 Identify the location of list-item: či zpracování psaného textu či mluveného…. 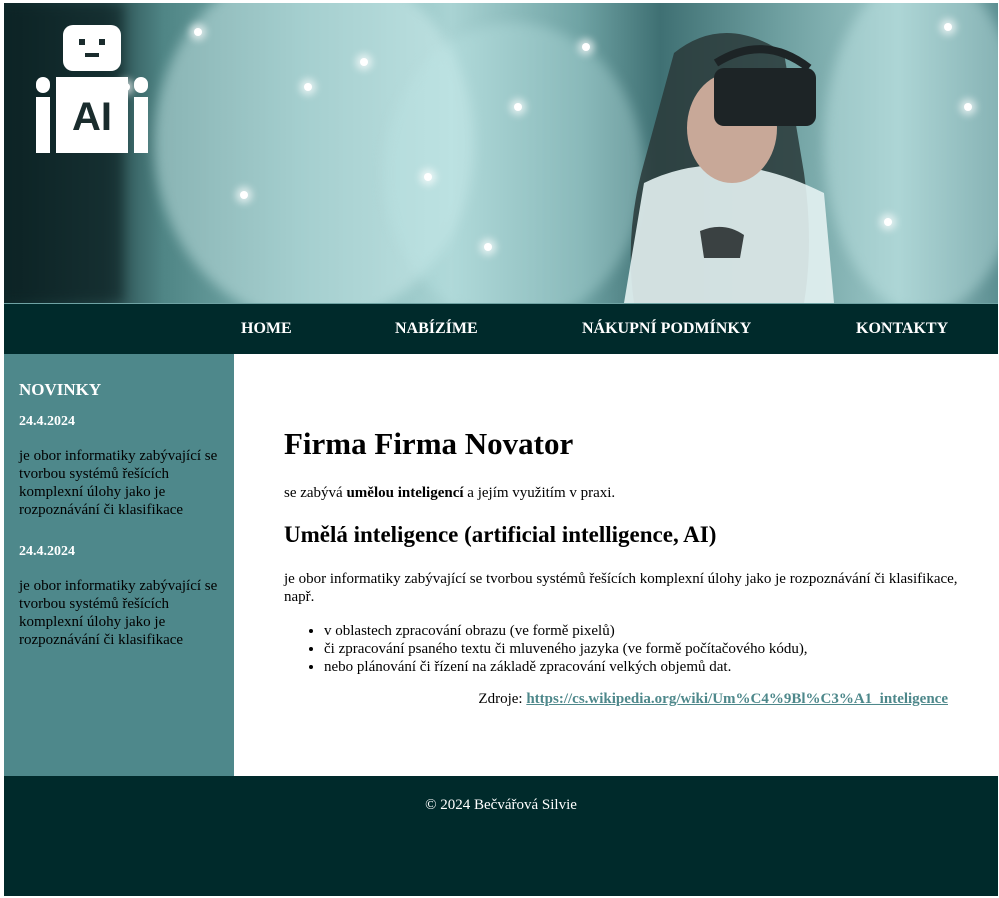
(566, 649).